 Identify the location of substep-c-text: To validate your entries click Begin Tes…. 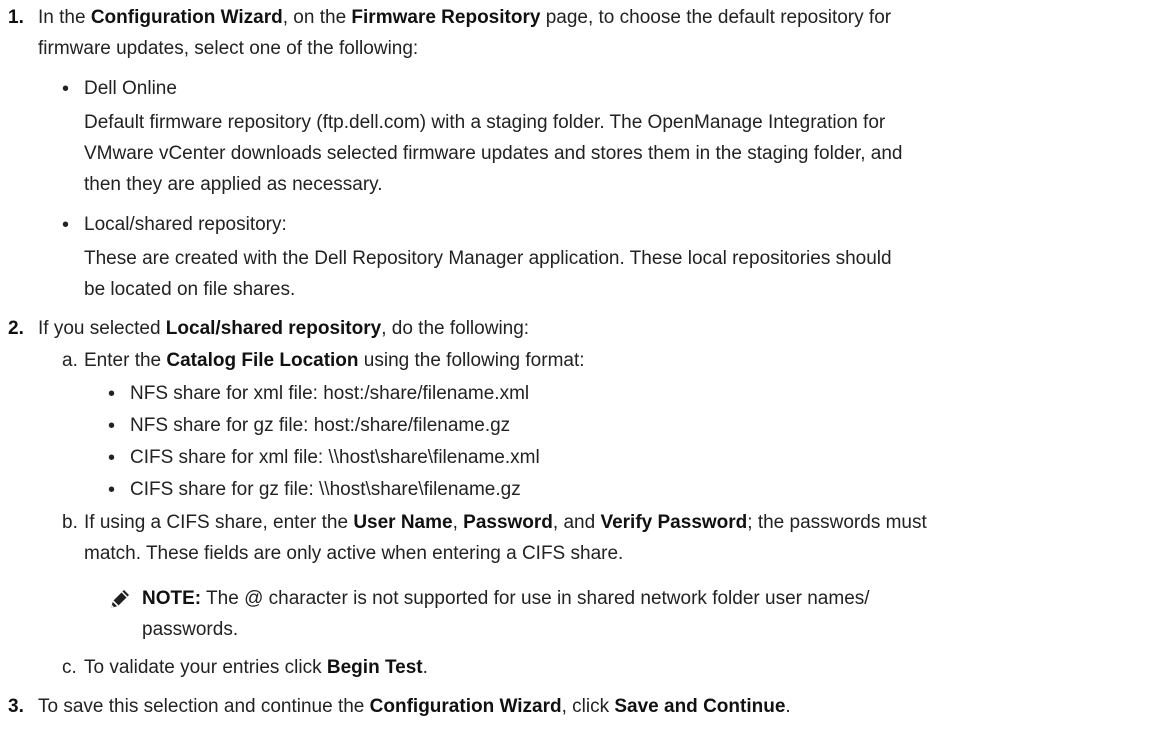
(256, 667).